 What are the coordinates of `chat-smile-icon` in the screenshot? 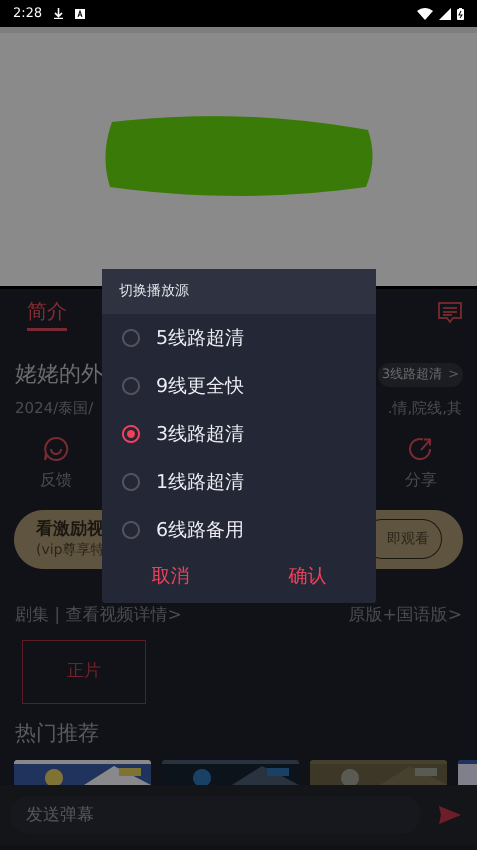 It's located at (56, 449).